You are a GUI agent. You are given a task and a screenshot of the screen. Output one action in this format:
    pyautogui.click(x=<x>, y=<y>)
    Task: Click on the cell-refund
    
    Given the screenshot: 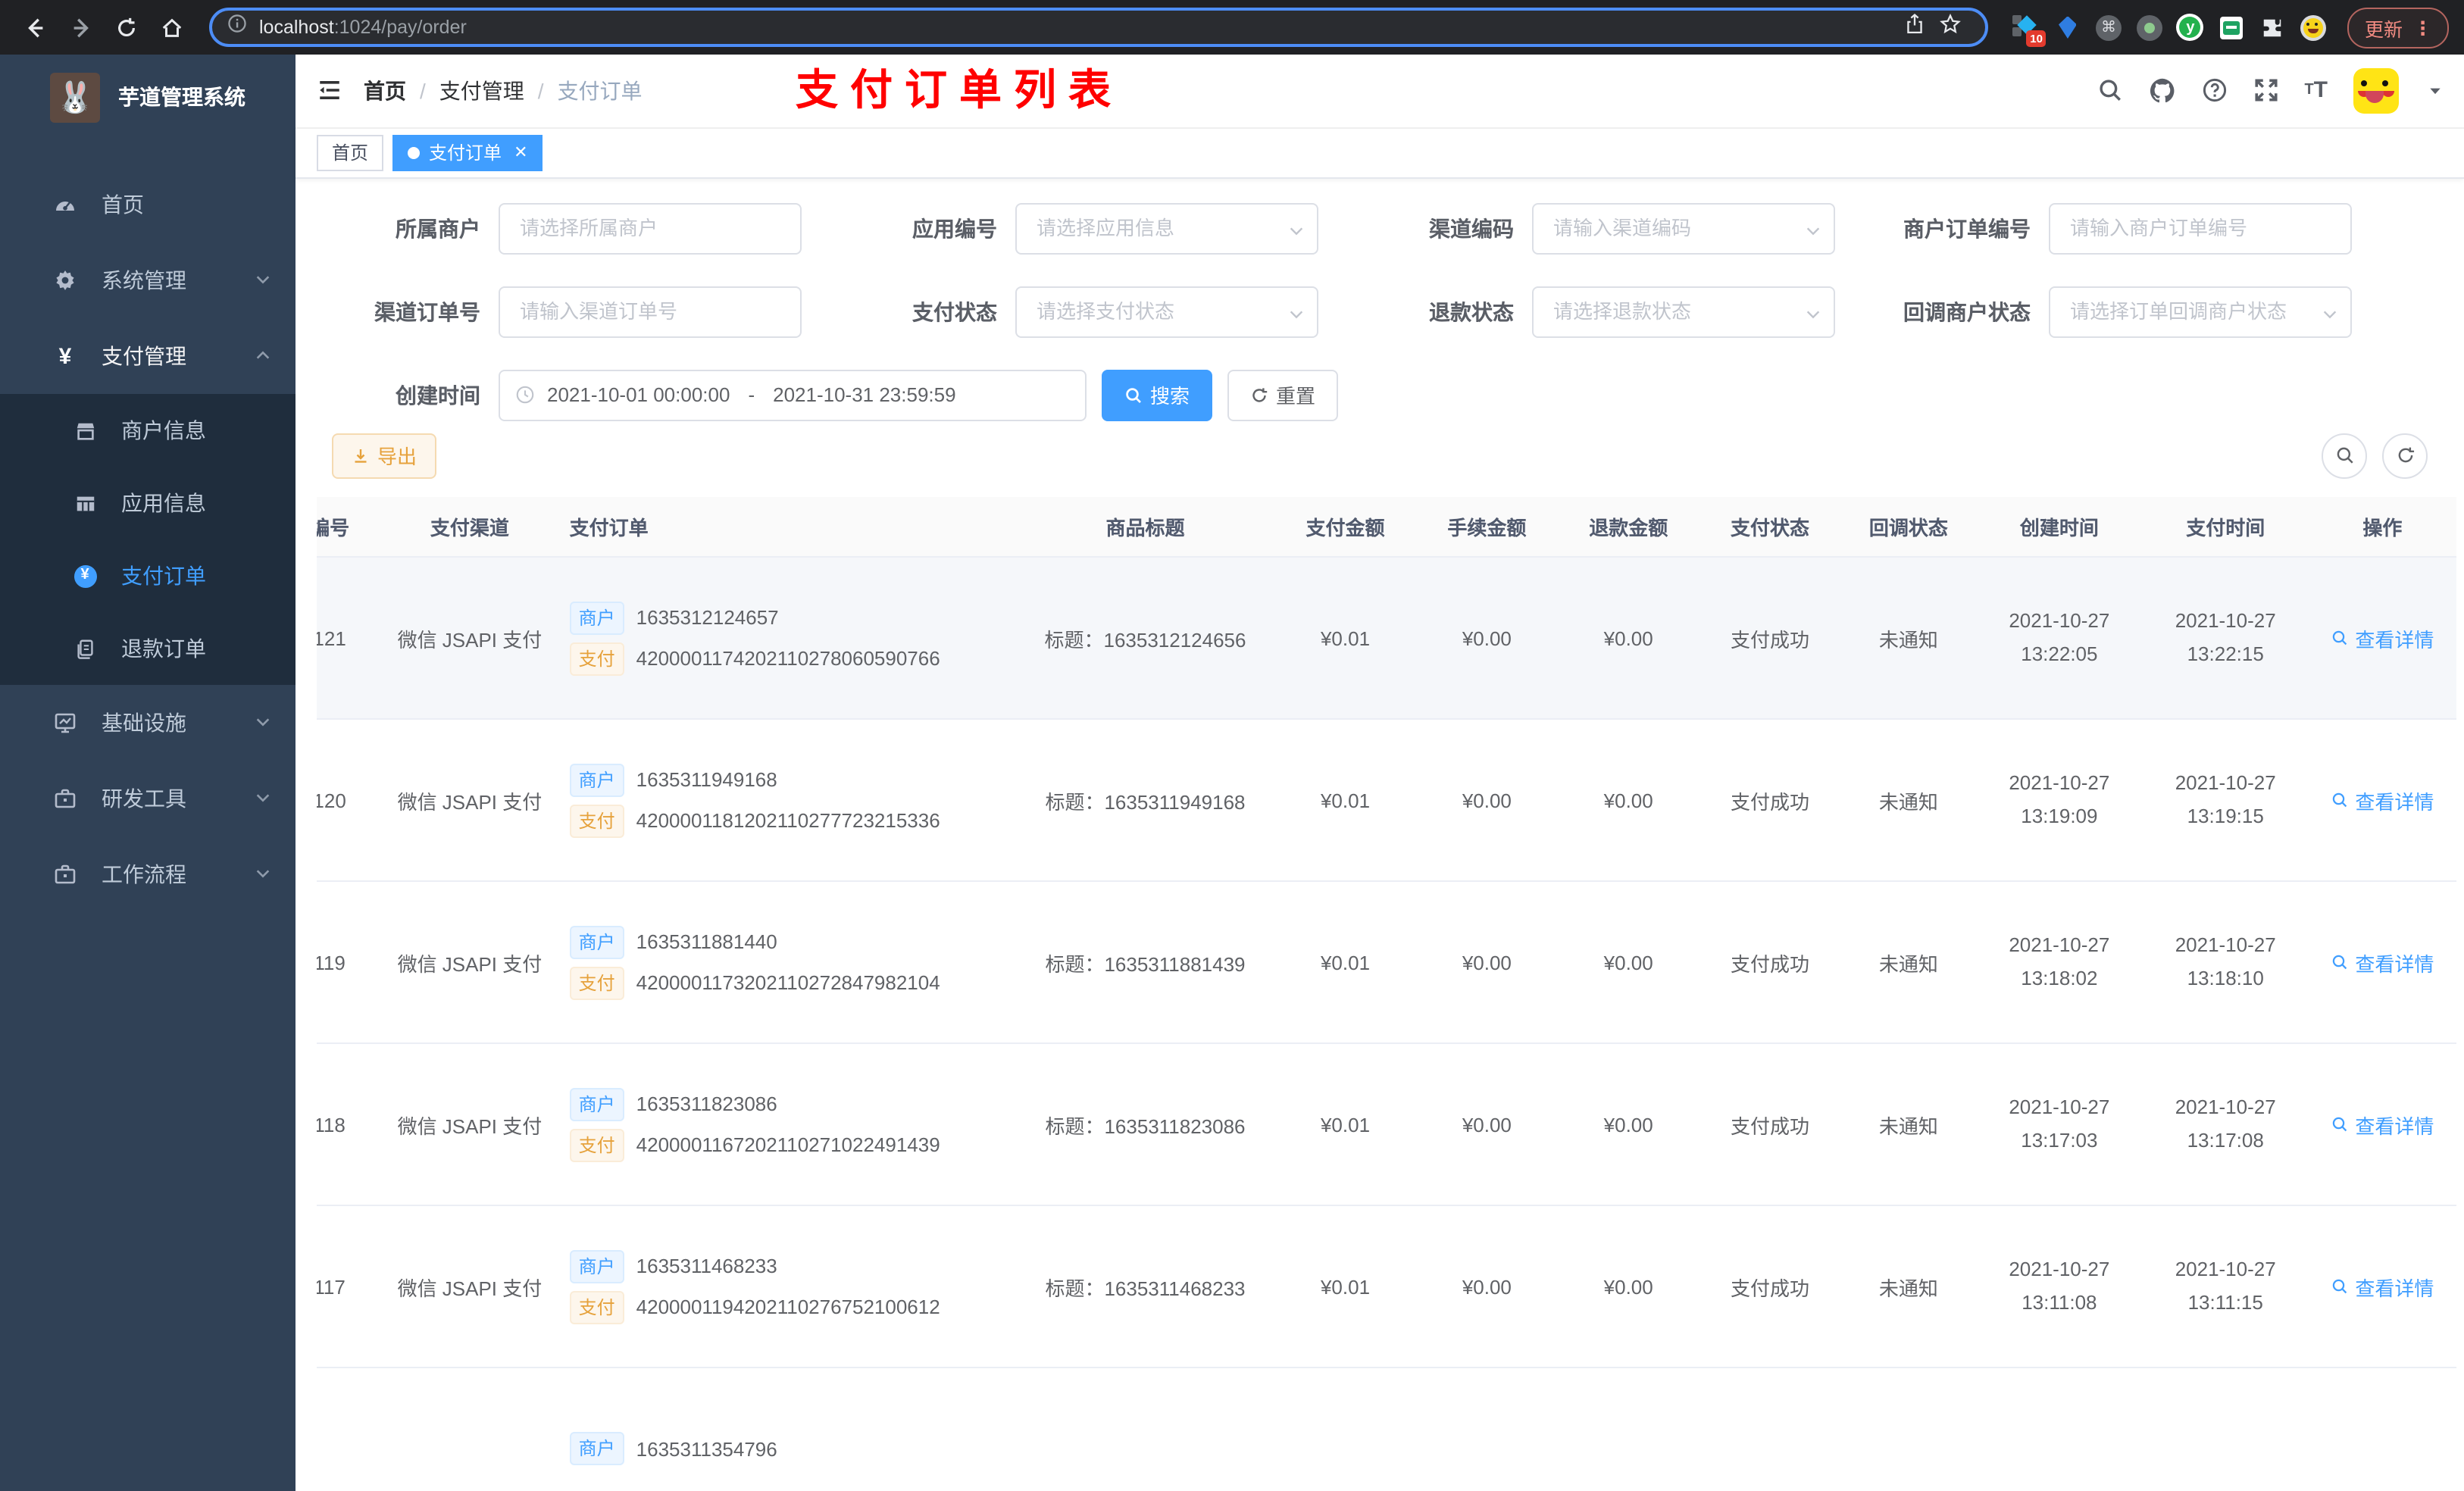 What is the action you would take?
    pyautogui.click(x=1628, y=1429)
    